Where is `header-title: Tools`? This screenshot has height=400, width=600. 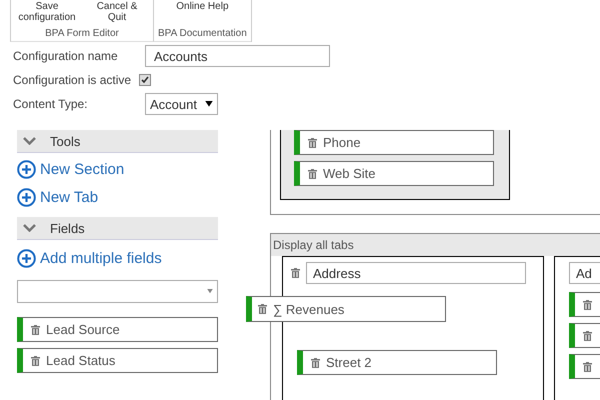
header-title: Tools is located at coordinates (65, 141).